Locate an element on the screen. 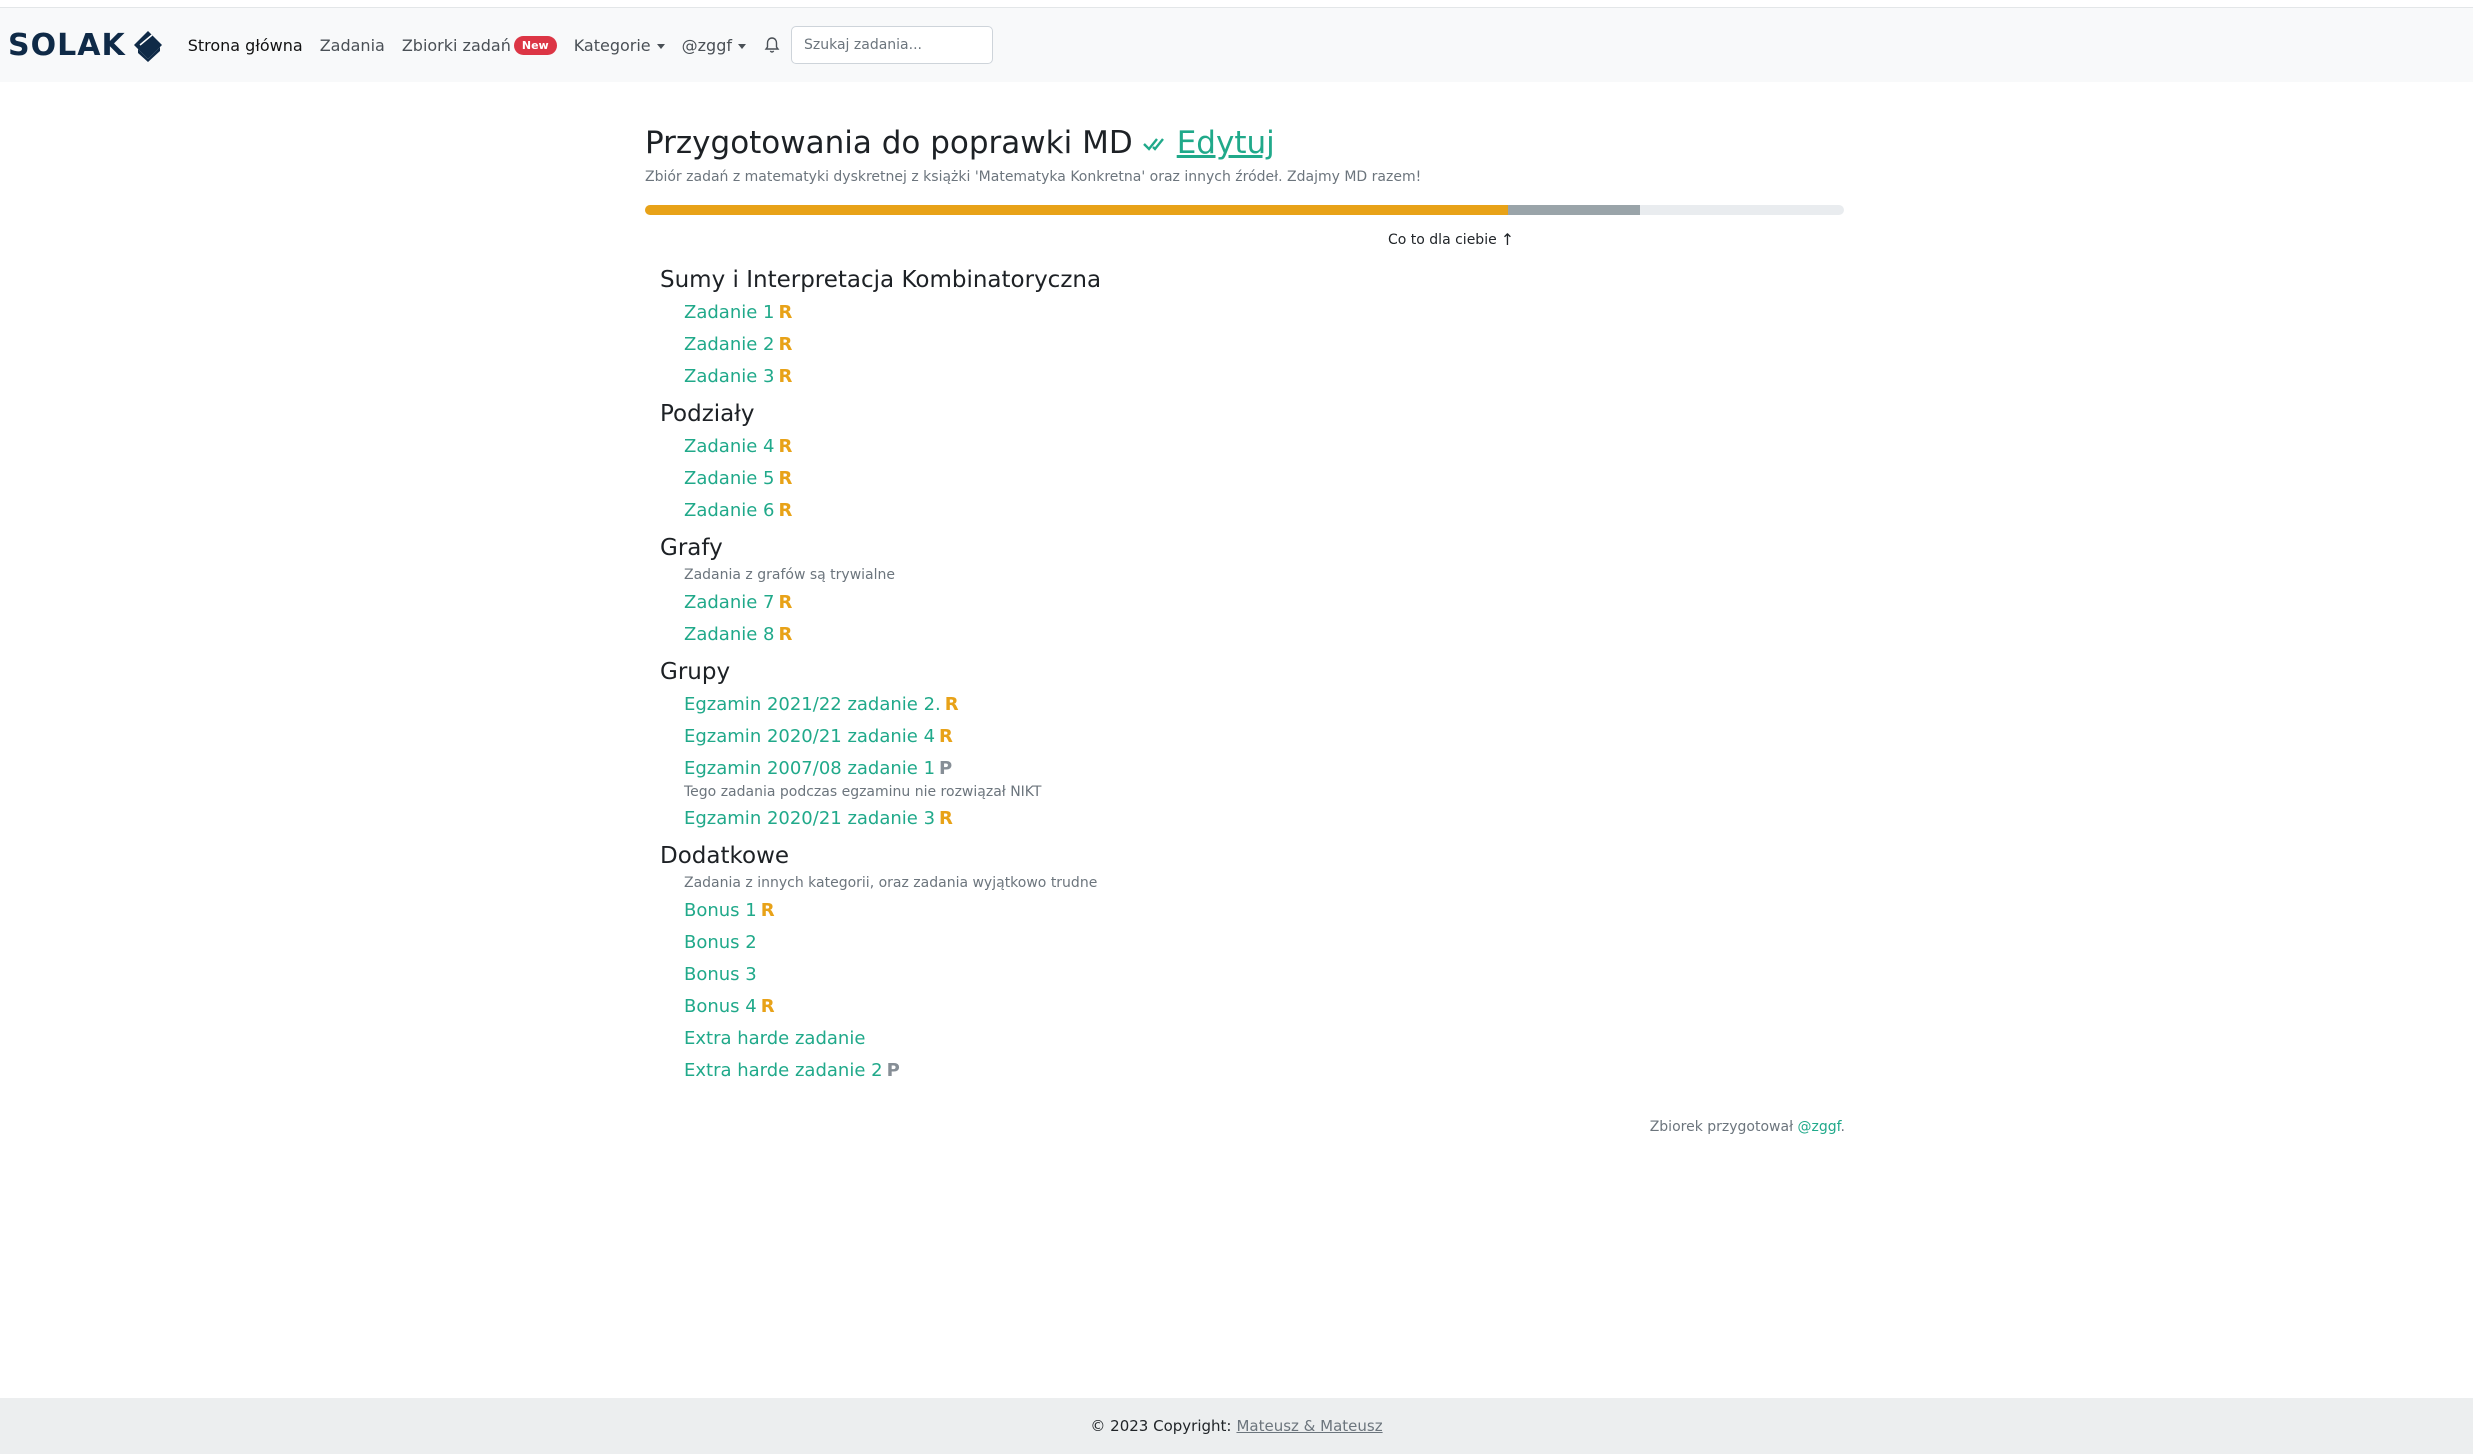 The width and height of the screenshot is (2473, 1454). title-row: Przygotowania do poprawki MD Edytuj is located at coordinates (1245, 143).